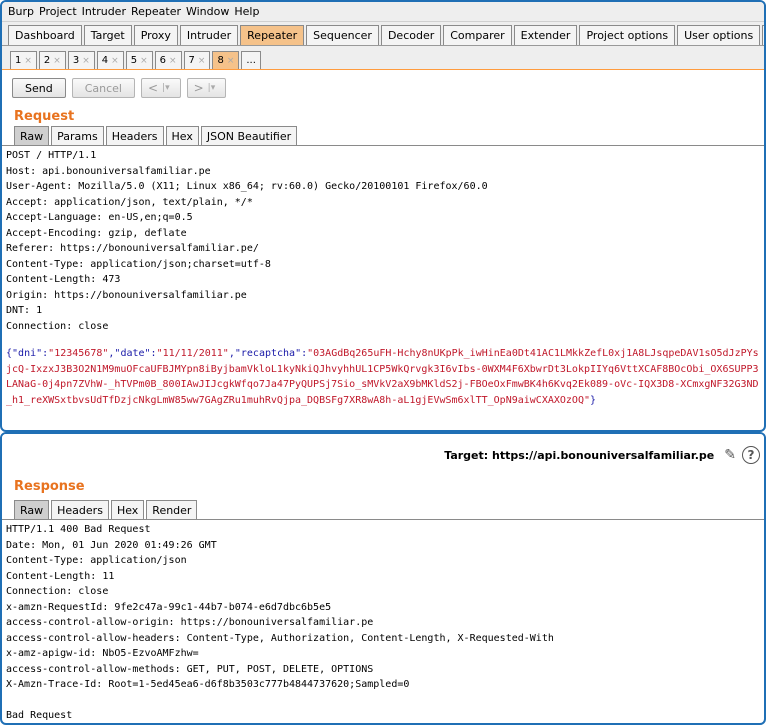 Image resolution: width=766 pixels, height=725 pixels. I want to click on repeater-tab-4: 4 ×, so click(110, 60).